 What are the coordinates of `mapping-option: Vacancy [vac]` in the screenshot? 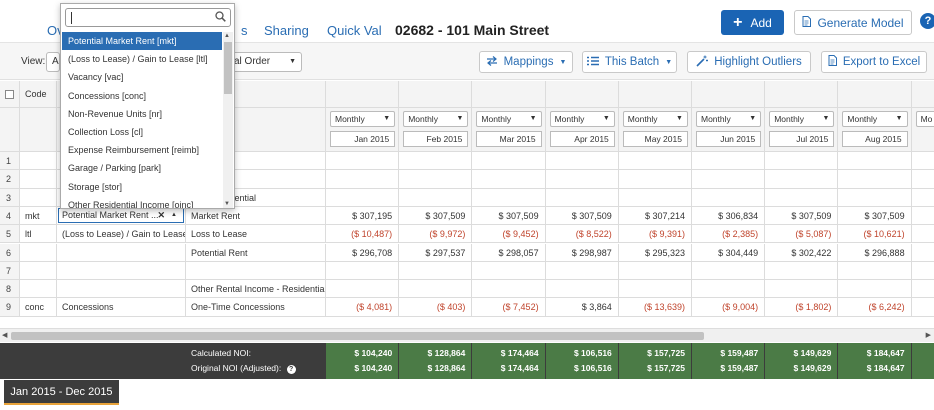 It's located at (142, 77).